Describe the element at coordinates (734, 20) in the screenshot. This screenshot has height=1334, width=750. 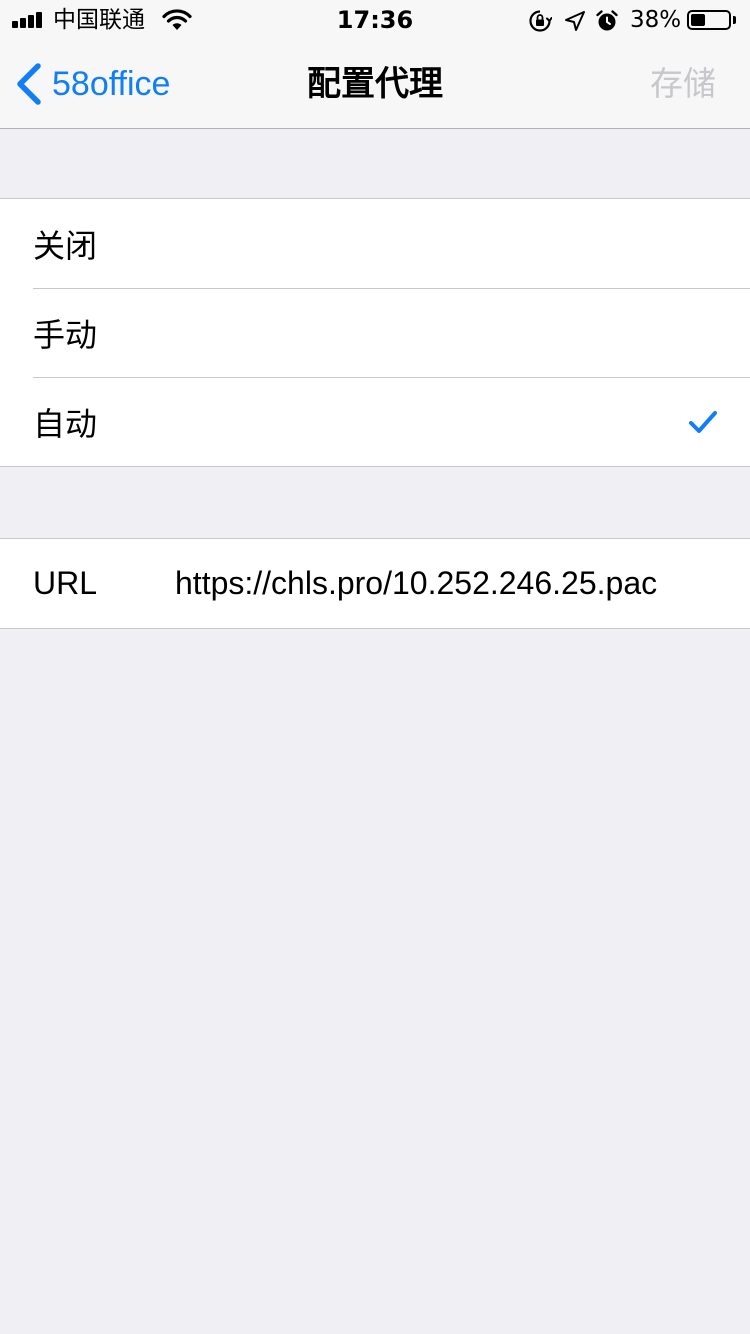
I see `battery-cap` at that location.